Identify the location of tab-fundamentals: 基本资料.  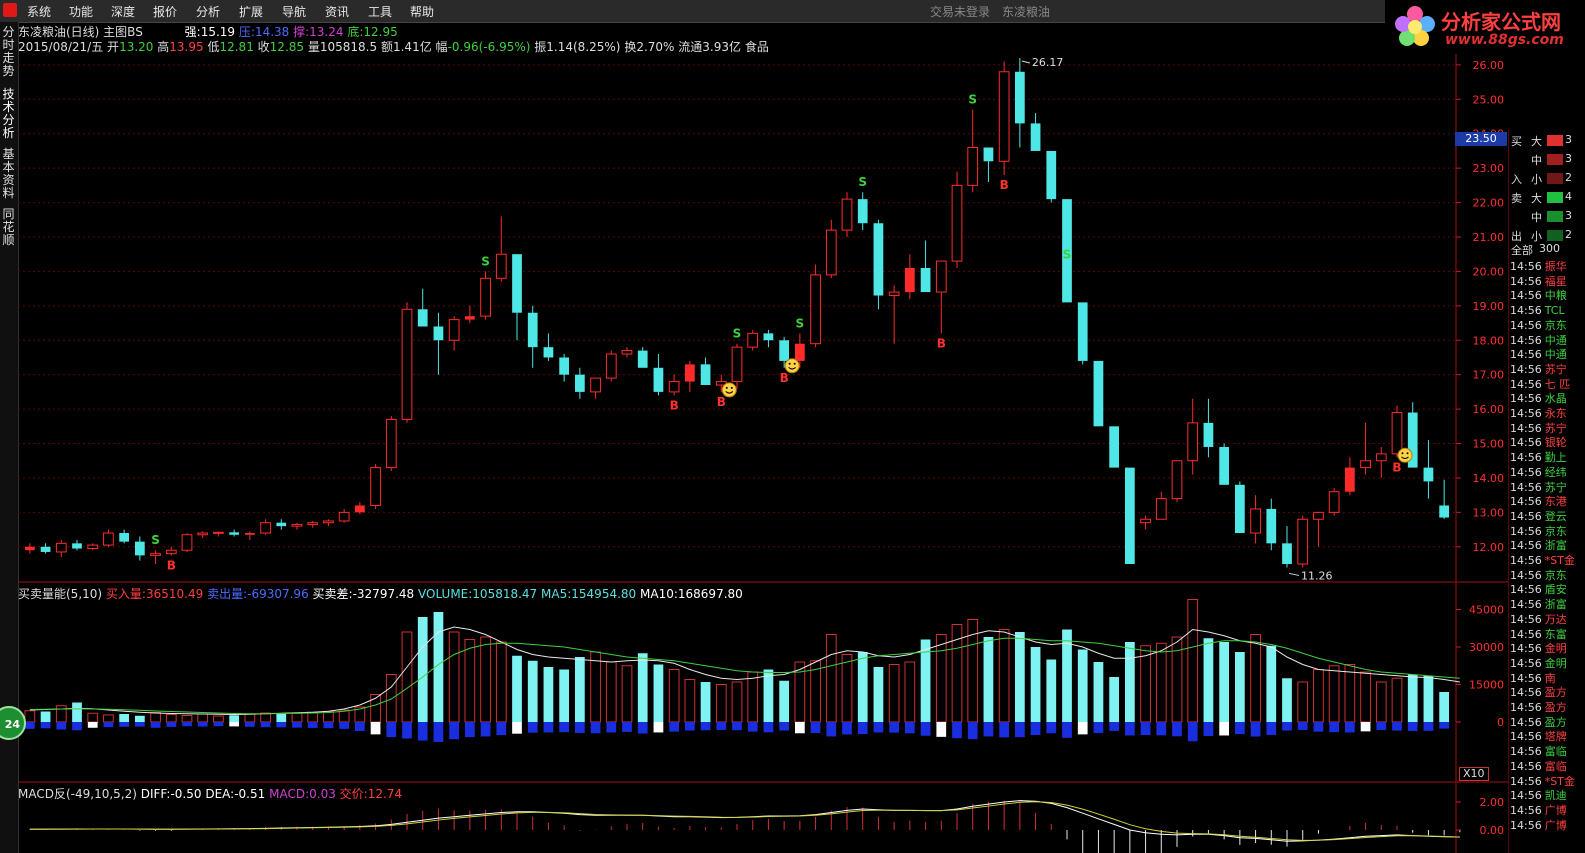
(8, 174).